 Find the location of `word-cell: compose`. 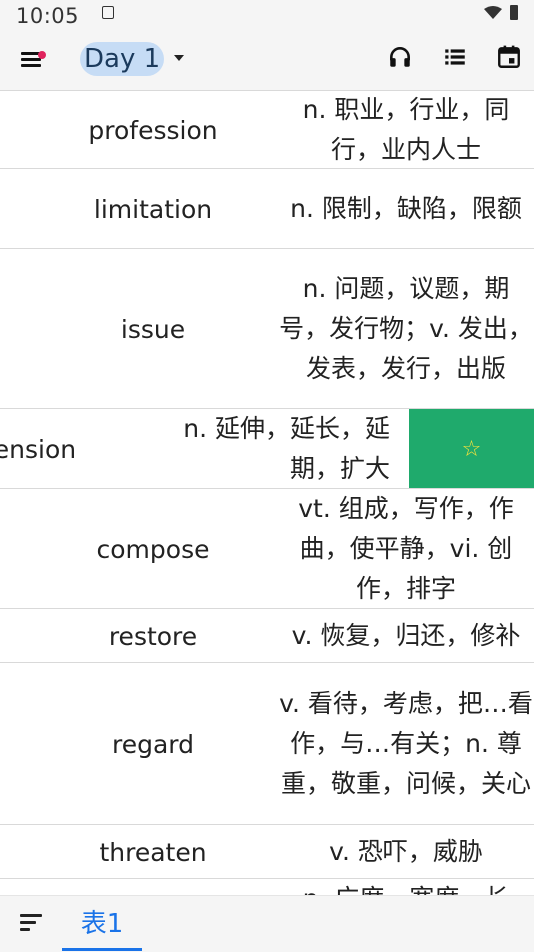

word-cell: compose is located at coordinates (153, 549).